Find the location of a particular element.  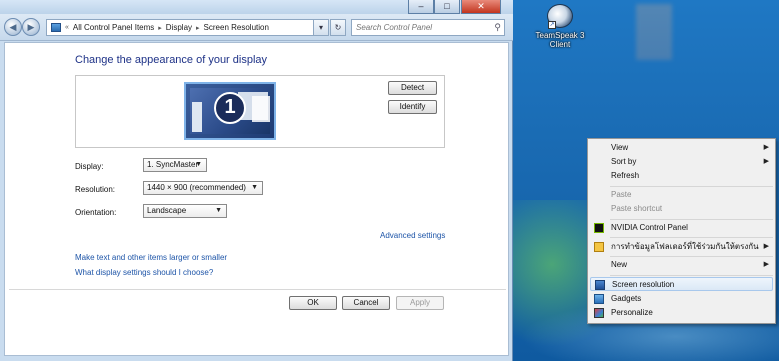

resolution-select: 1440 × 900 (recommended) ▼ is located at coordinates (203, 188).